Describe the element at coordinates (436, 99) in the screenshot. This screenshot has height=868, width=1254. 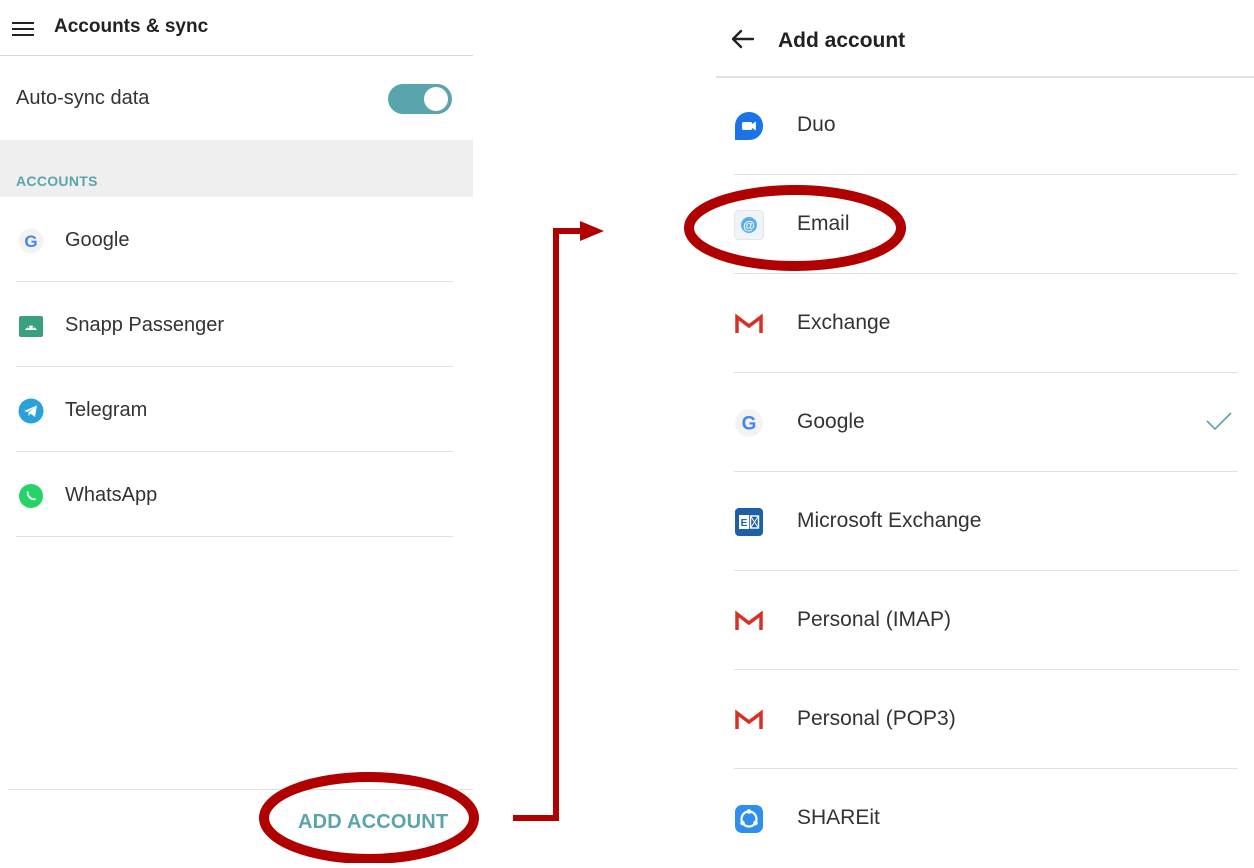
I see `toggle-knob` at that location.